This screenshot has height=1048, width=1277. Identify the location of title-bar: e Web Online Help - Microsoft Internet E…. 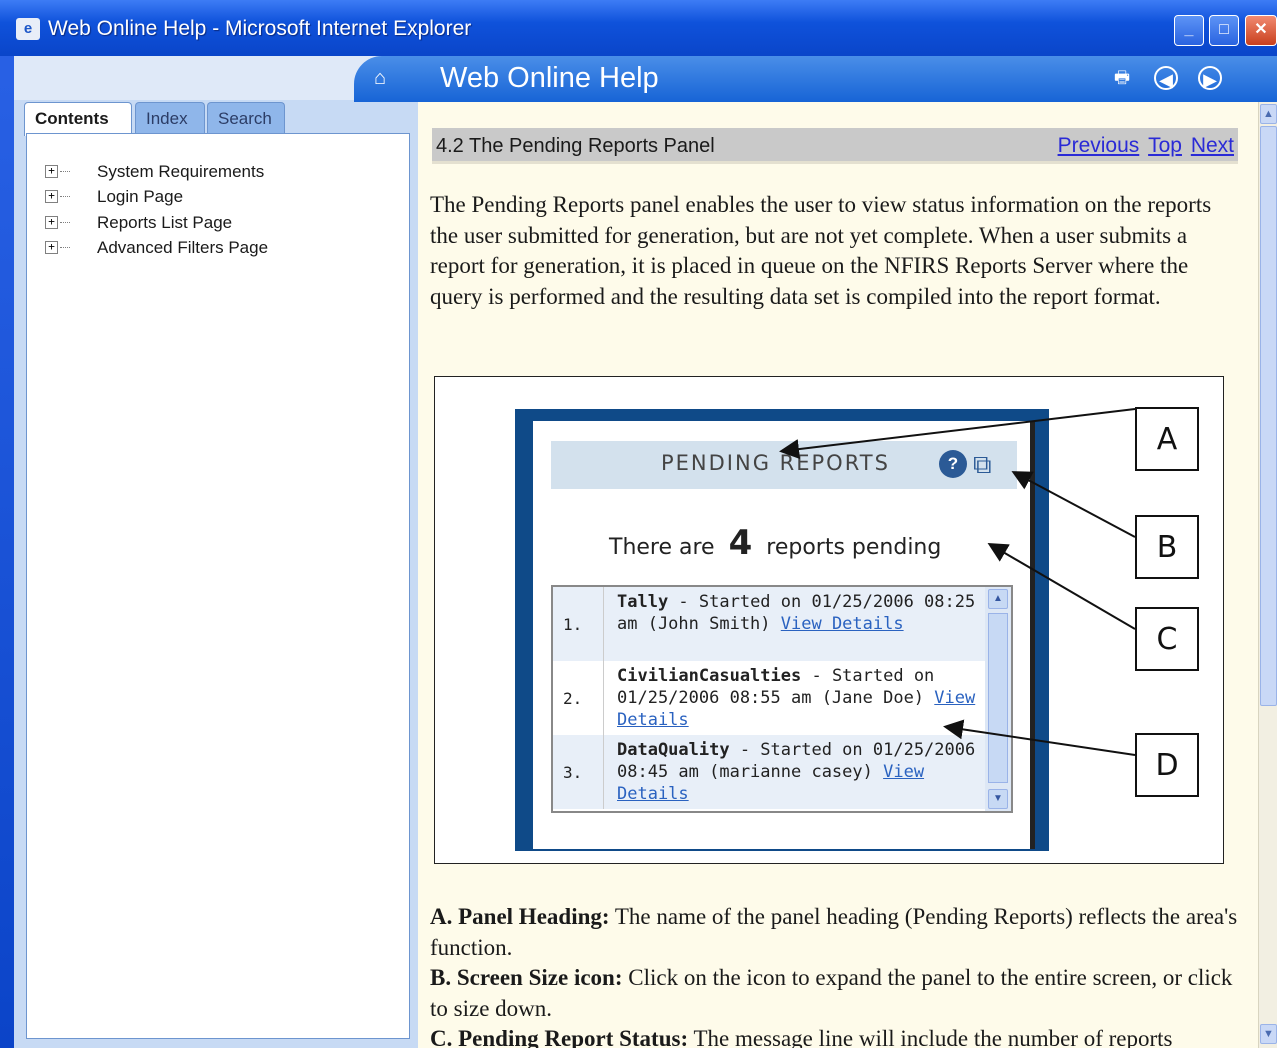
(638, 28).